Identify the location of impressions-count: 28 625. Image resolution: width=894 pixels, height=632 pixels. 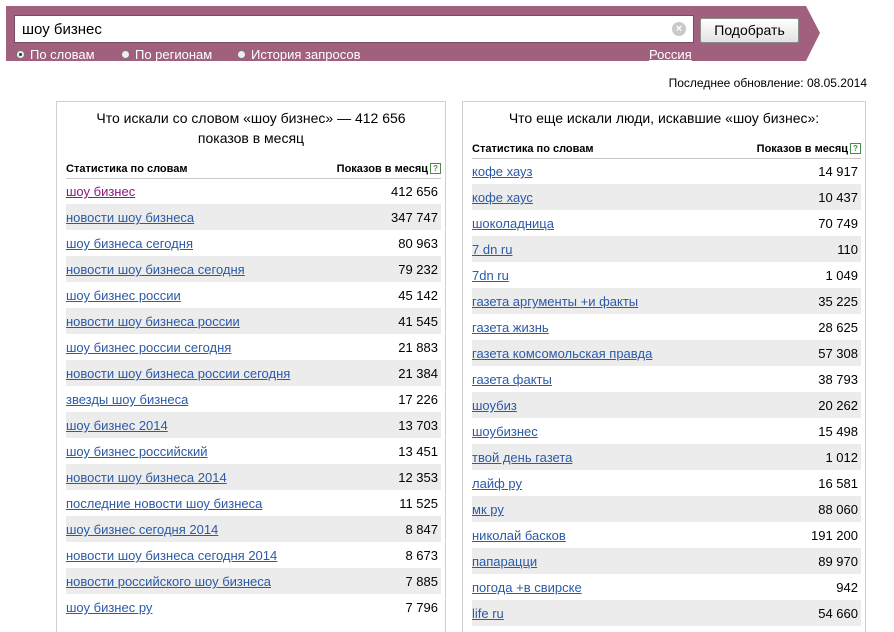
(838, 327).